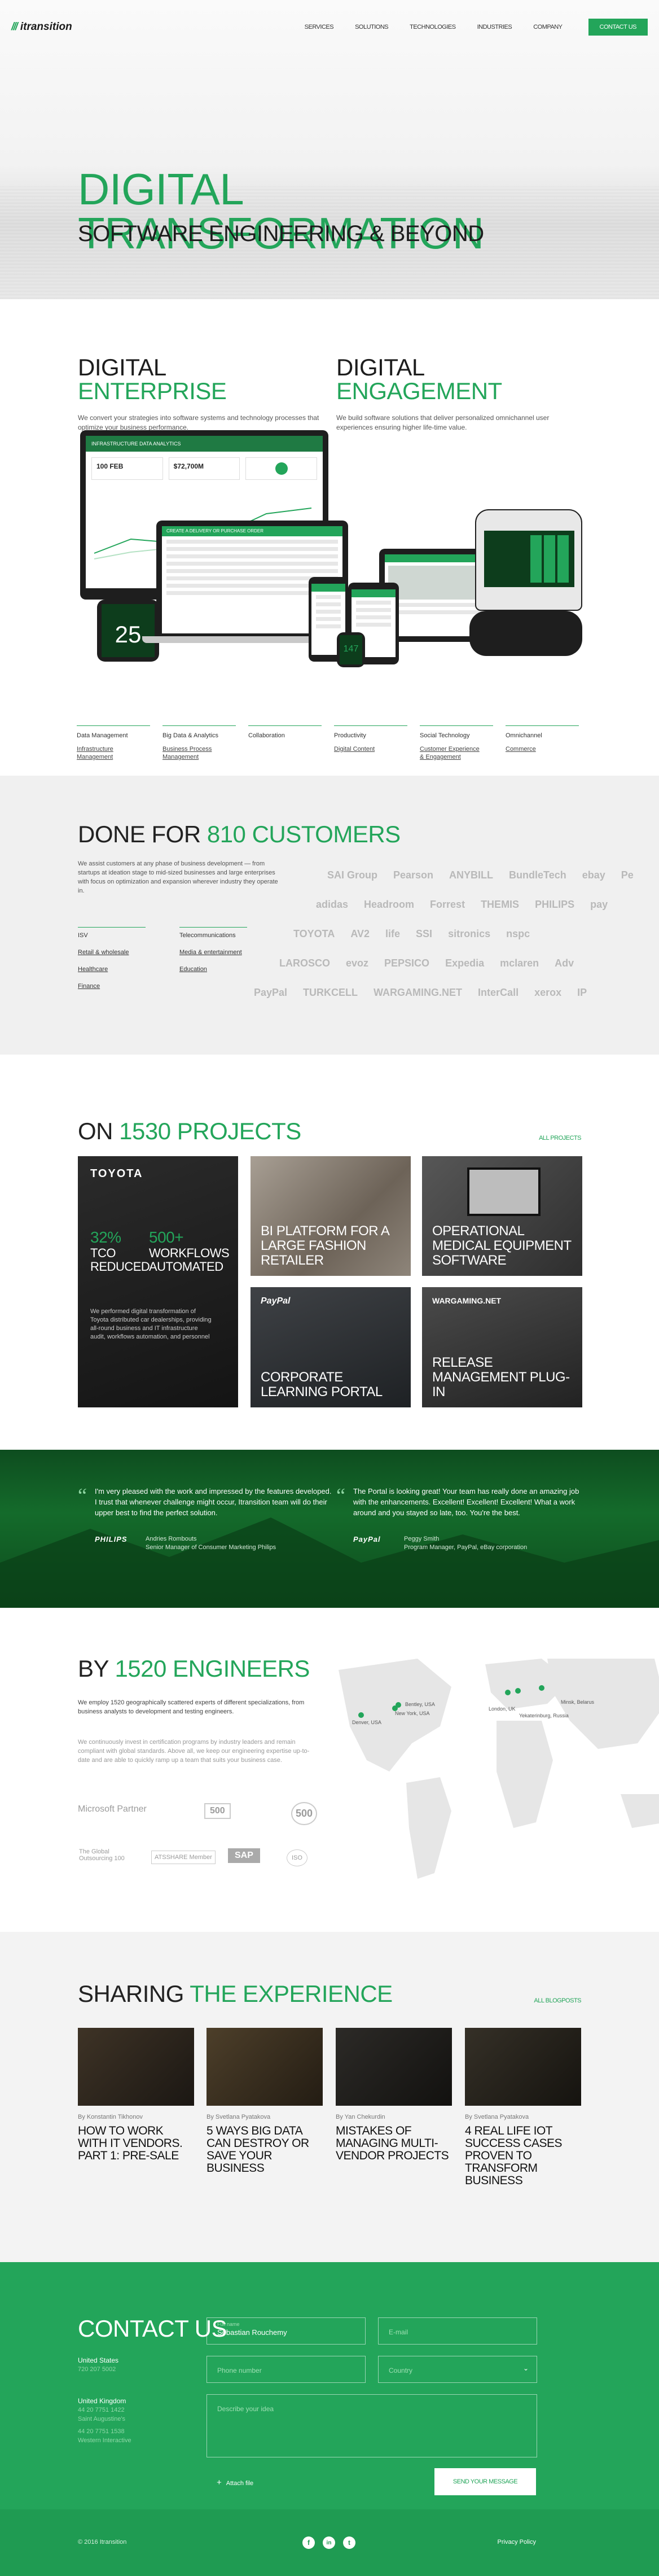 Image resolution: width=659 pixels, height=2576 pixels. I want to click on kpi-card: 100 FEB, so click(127, 468).